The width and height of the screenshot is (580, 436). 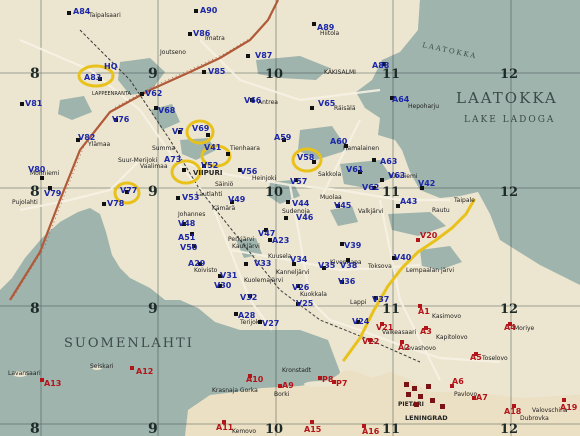 I want to click on unit-marker-V57: V57, so click(x=298, y=181).